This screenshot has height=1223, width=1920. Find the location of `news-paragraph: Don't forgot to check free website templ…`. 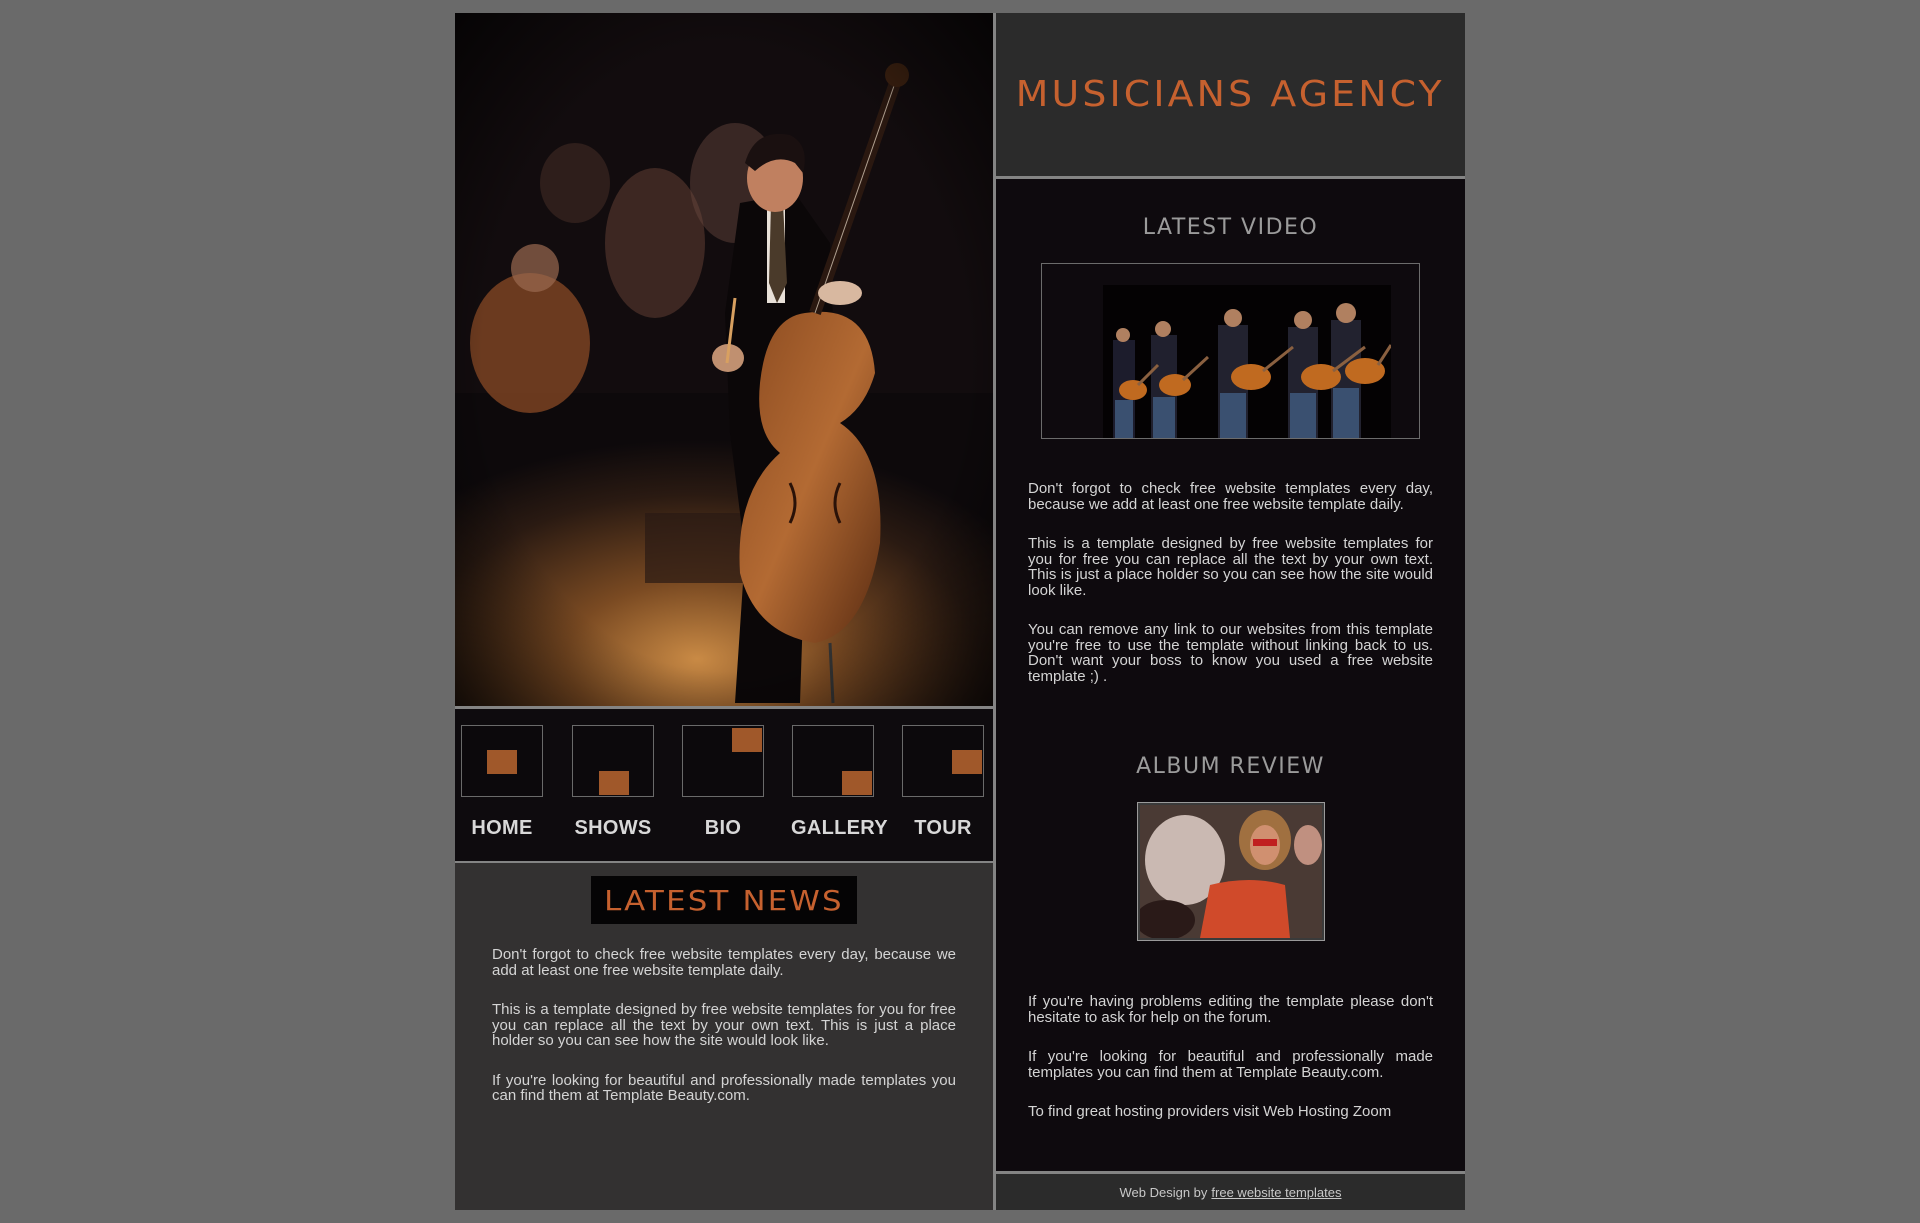

news-paragraph: Don't forgot to check free website templ… is located at coordinates (724, 962).